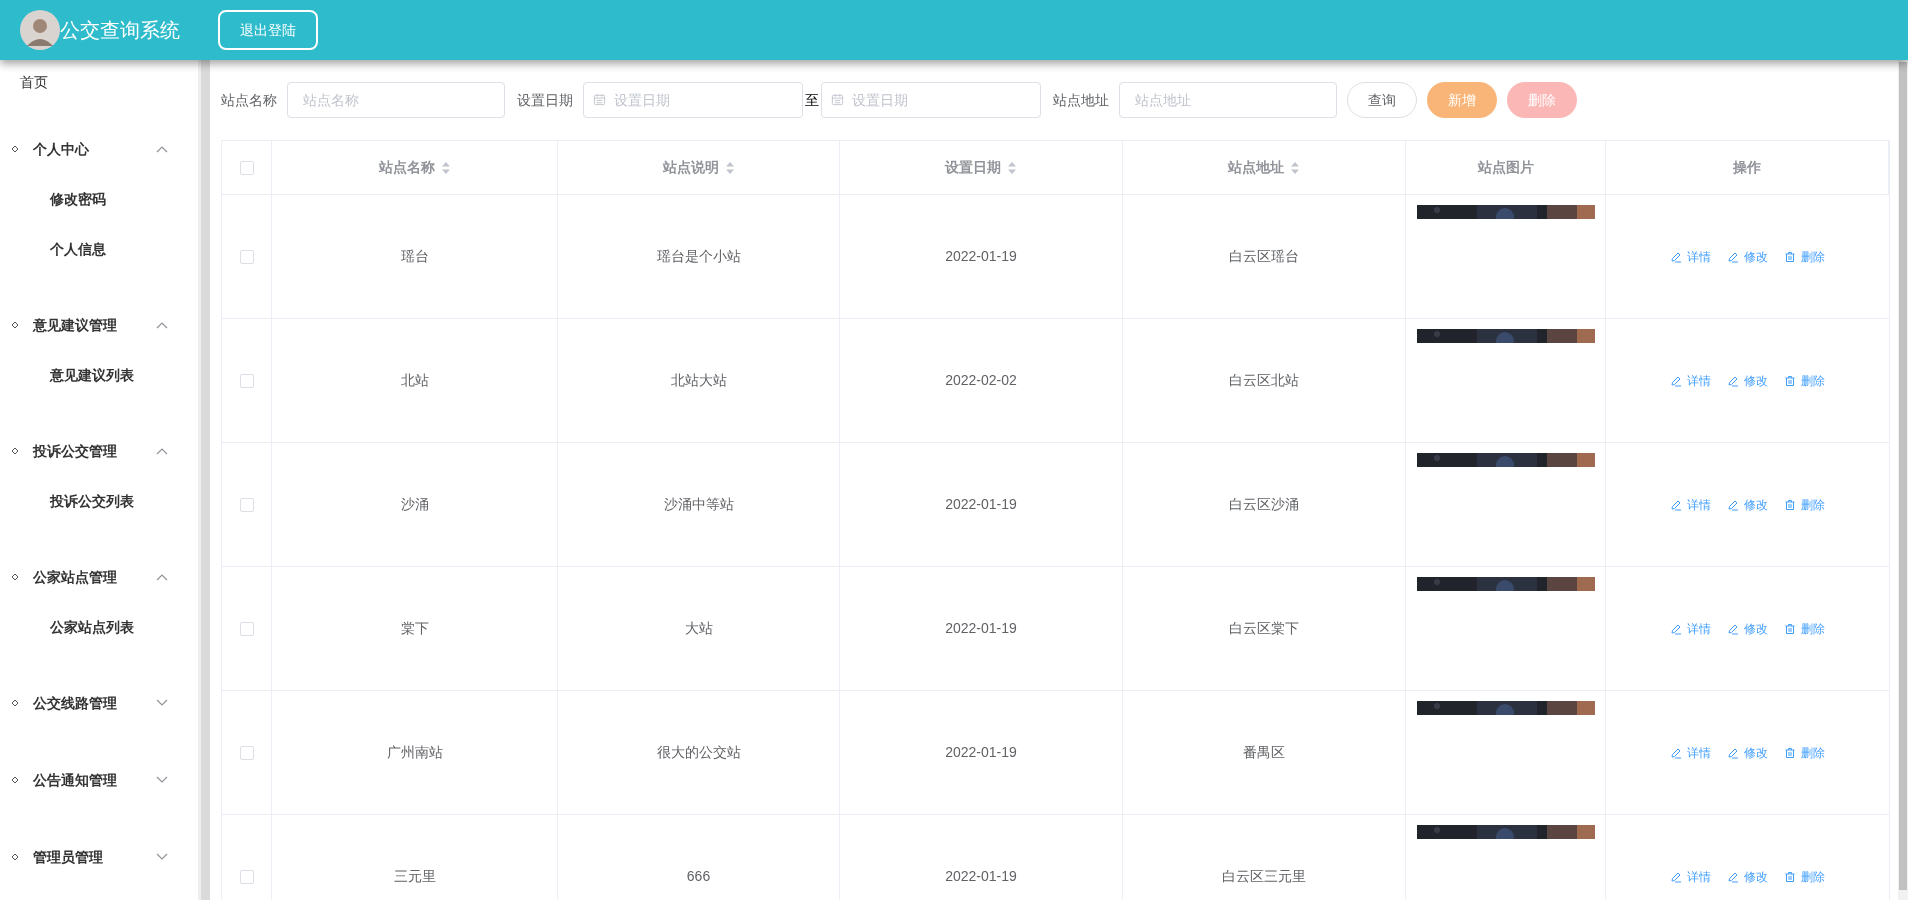 The width and height of the screenshot is (1908, 900). I want to click on sidebar-group: 公家站点管理, so click(99, 577).